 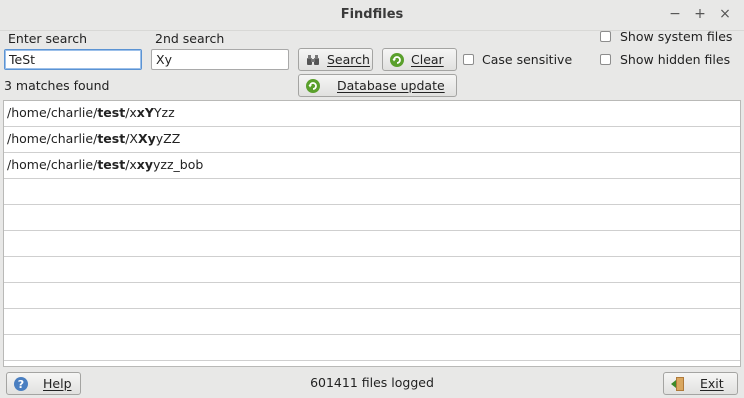 What do you see at coordinates (677, 383) in the screenshot?
I see `exit-door-icon` at bounding box center [677, 383].